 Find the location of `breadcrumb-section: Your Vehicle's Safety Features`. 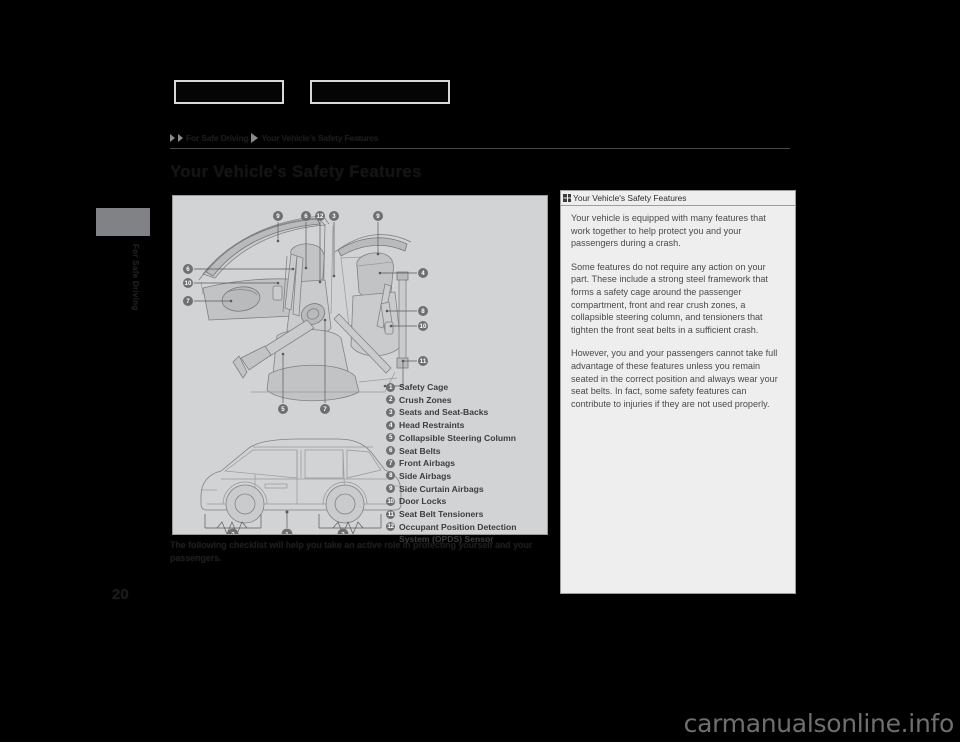

breadcrumb-section: Your Vehicle's Safety Features is located at coordinates (319, 138).